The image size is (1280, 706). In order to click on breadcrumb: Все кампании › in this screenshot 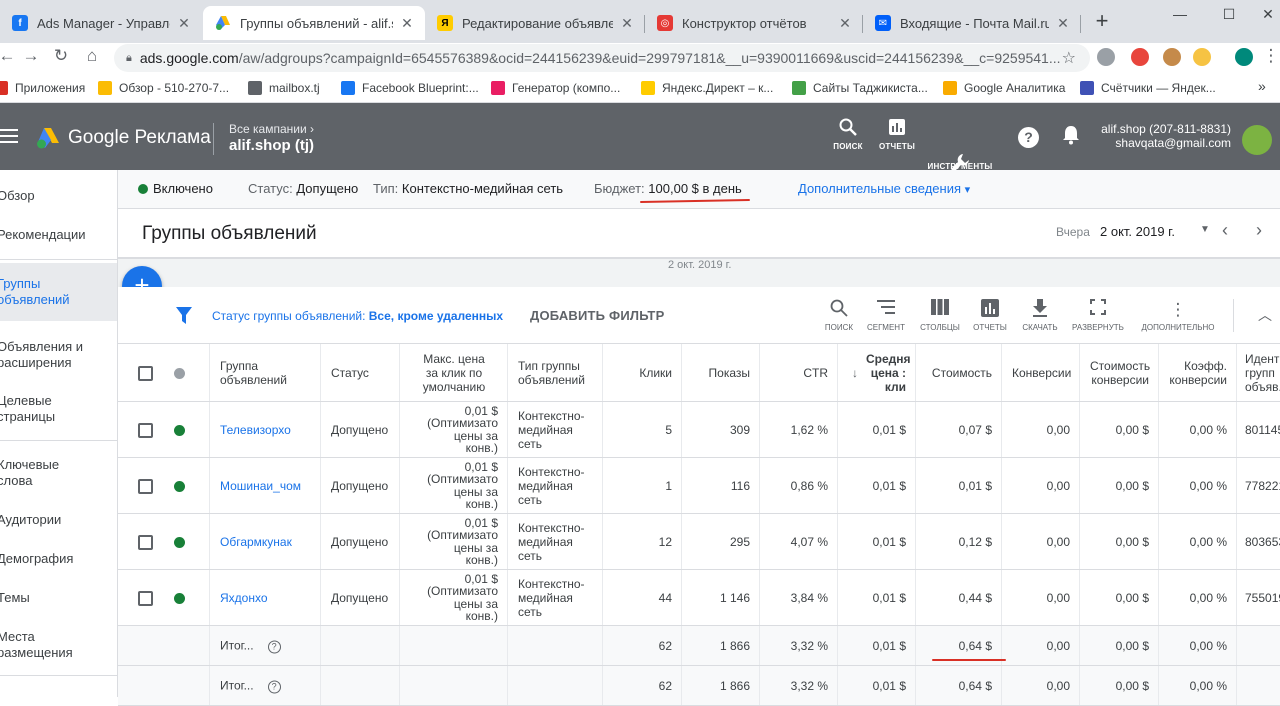, I will do `click(271, 129)`.